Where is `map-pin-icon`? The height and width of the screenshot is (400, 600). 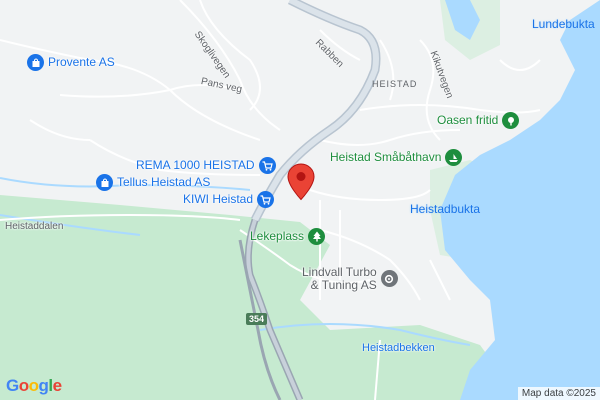
map-pin-icon is located at coordinates (301, 182).